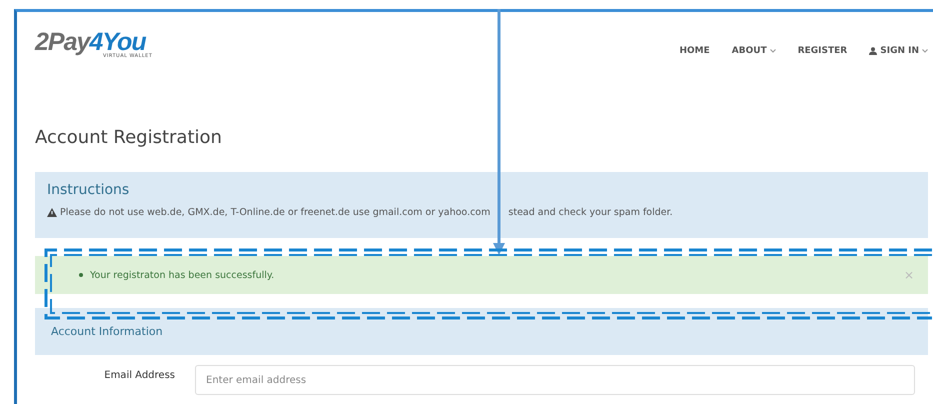 The width and height of the screenshot is (933, 404). I want to click on nav-link: REGISTER, so click(823, 51).